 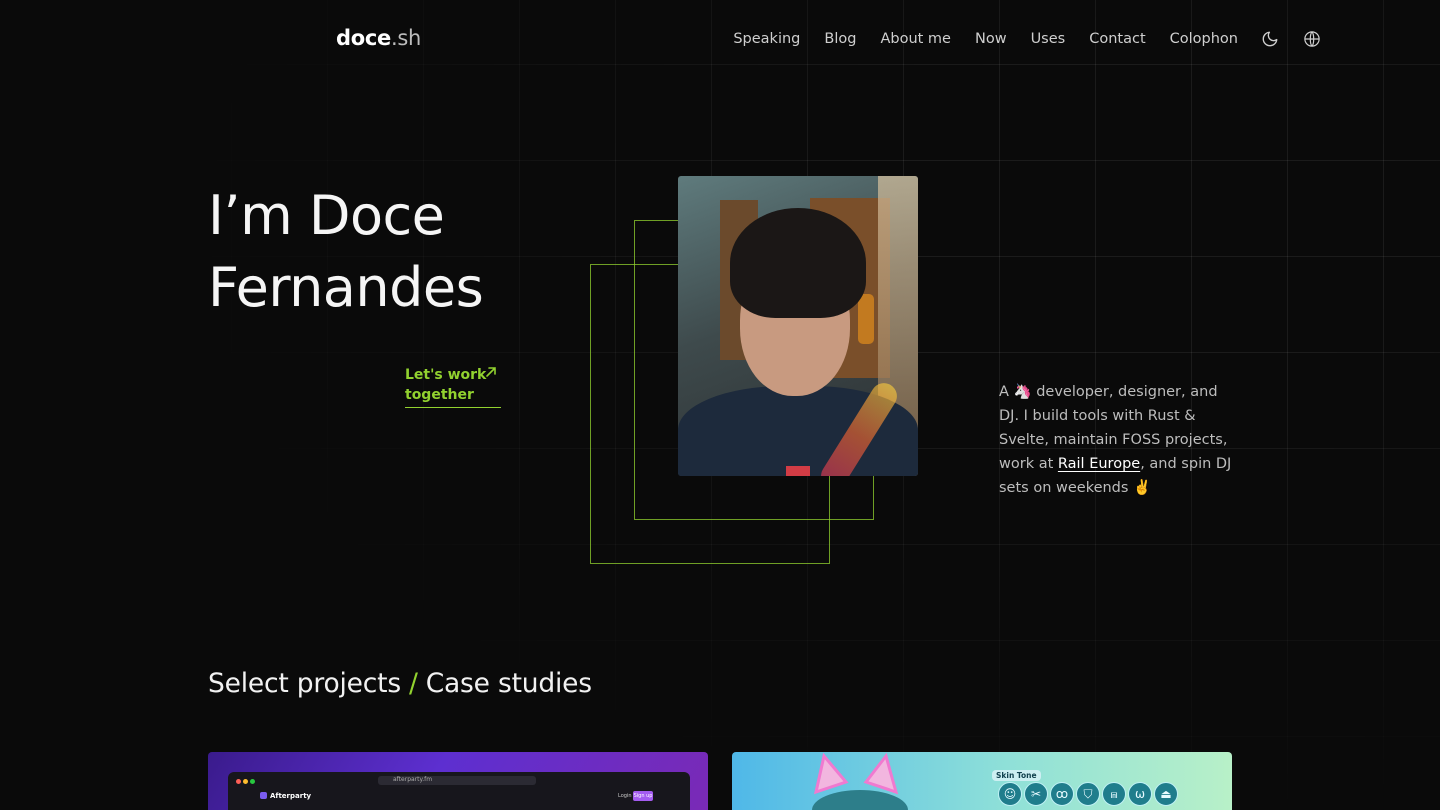 What do you see at coordinates (798, 326) in the screenshot?
I see `profile-photo` at bounding box center [798, 326].